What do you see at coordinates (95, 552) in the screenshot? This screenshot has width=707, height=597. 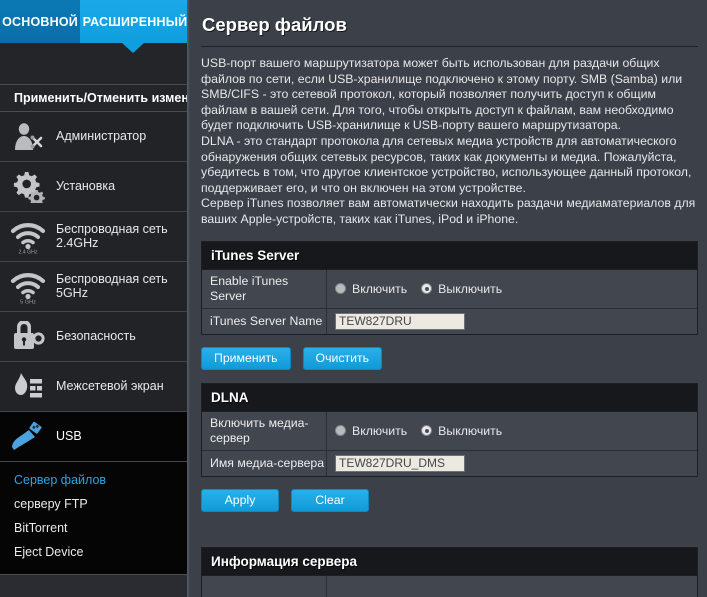 I see `submenu-item-eject-device: Eject Device` at bounding box center [95, 552].